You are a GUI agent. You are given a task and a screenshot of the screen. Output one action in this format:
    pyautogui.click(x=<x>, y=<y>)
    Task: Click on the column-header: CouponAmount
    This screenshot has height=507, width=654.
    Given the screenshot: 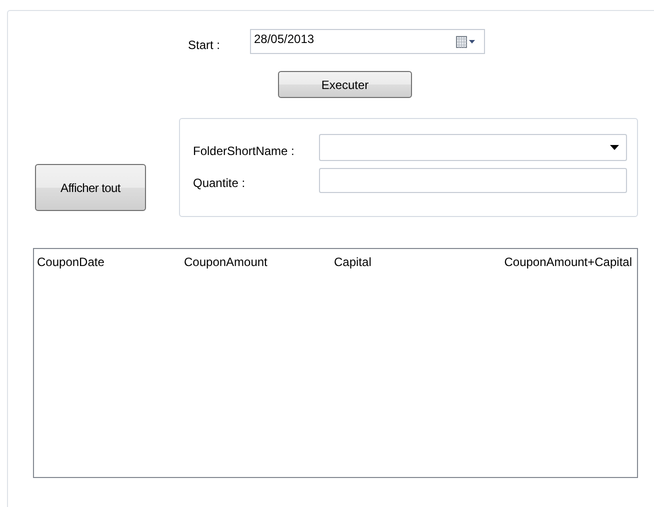 What is the action you would take?
    pyautogui.click(x=226, y=262)
    